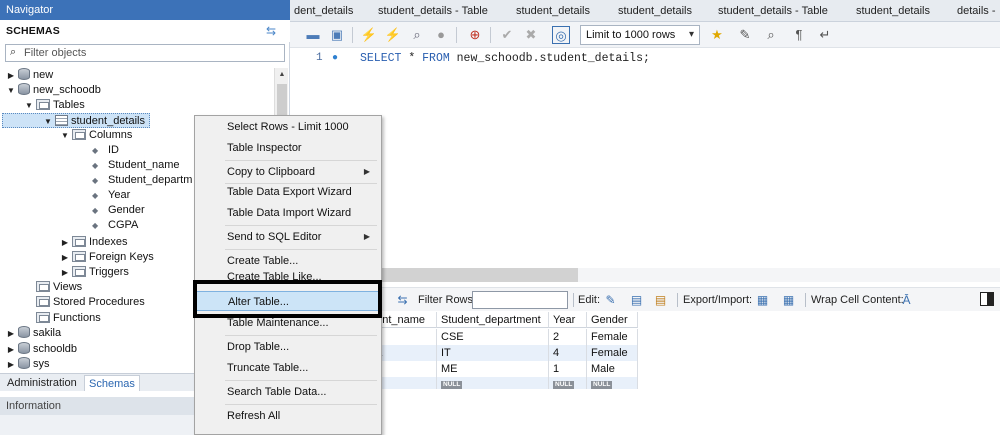 The width and height of the screenshot is (1000, 435). I want to click on menu-item-refresh-all: Refresh All, so click(288, 416).